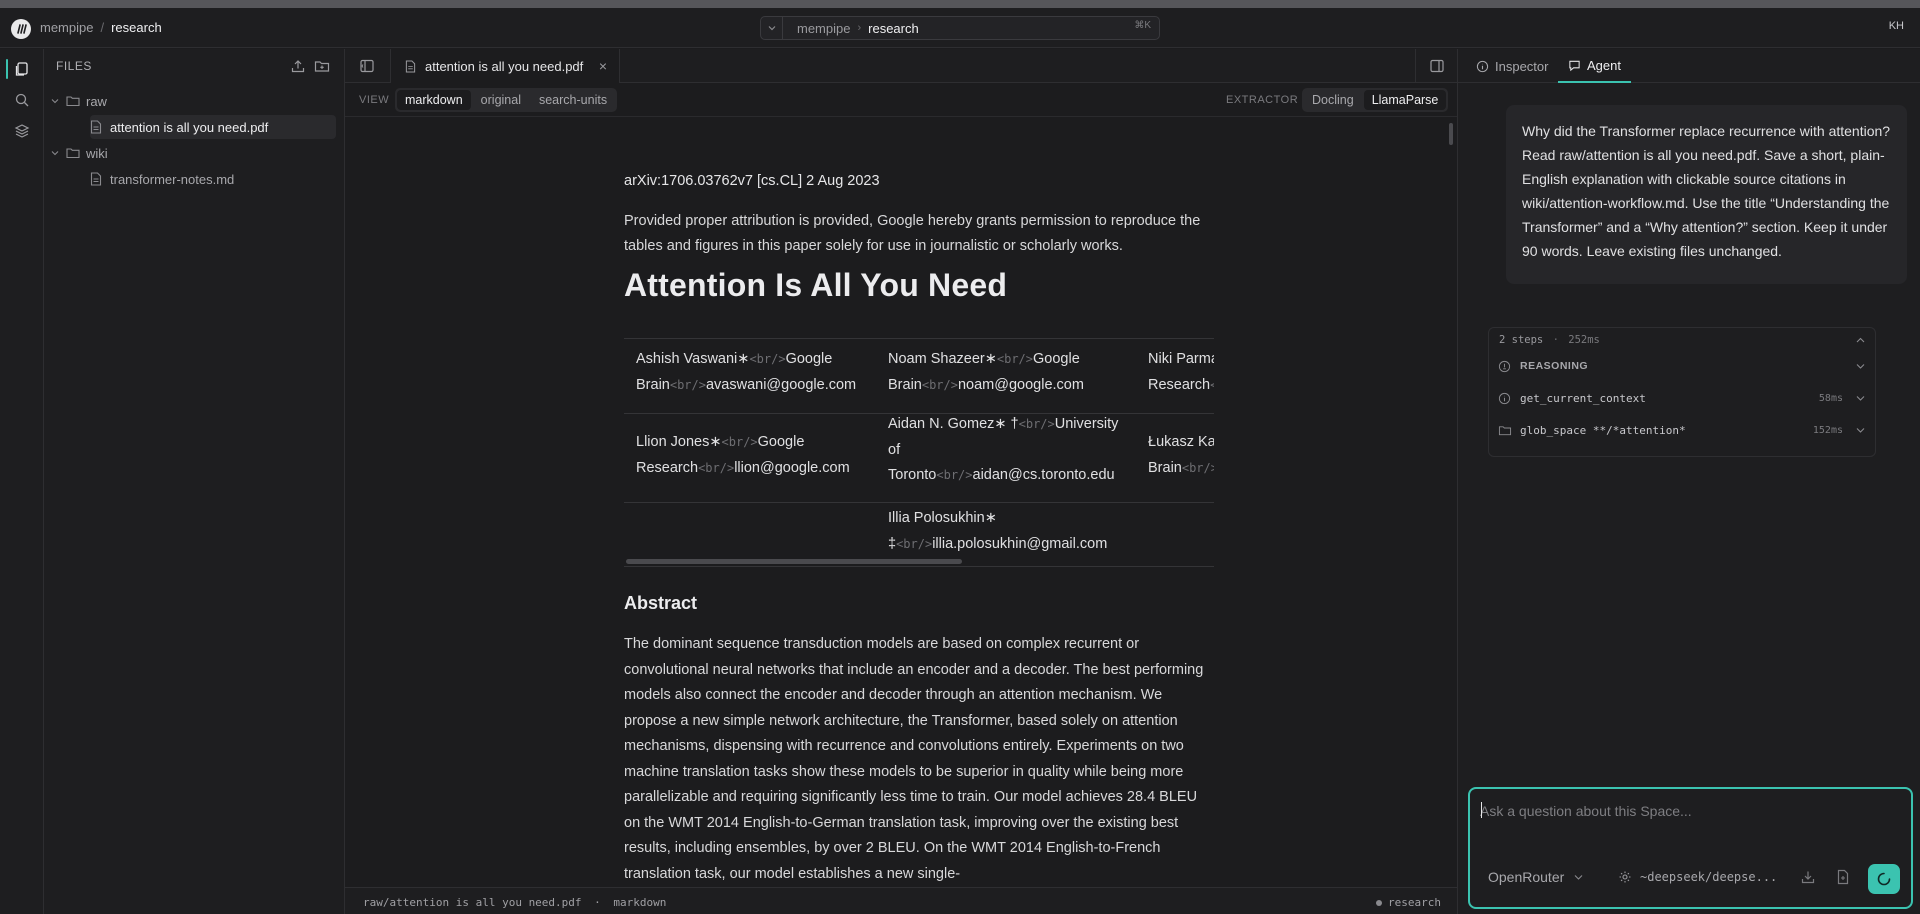  I want to click on tab-label: Inspector, so click(1522, 66).